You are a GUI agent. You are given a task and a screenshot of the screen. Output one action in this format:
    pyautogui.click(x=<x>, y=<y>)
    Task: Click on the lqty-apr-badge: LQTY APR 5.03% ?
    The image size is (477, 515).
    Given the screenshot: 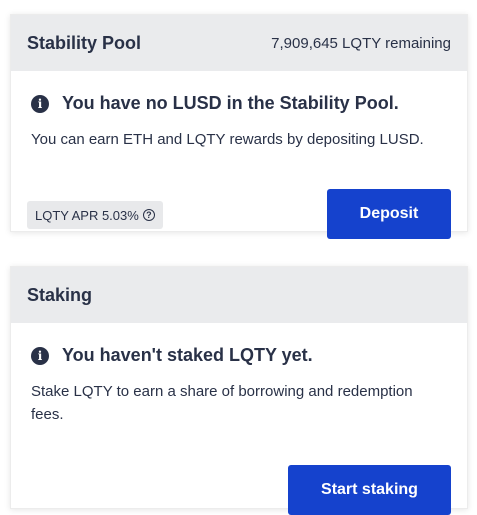 What is the action you would take?
    pyautogui.click(x=95, y=215)
    